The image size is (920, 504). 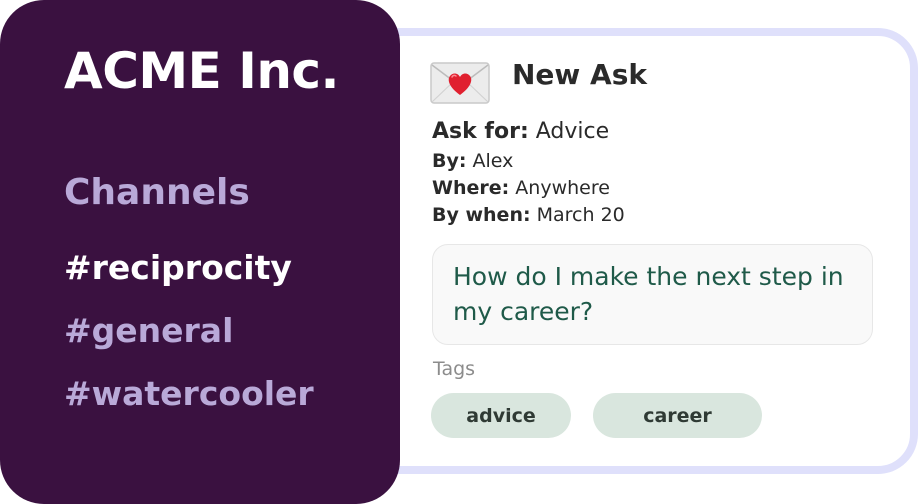 I want to click on by-value: Alex, so click(x=493, y=161).